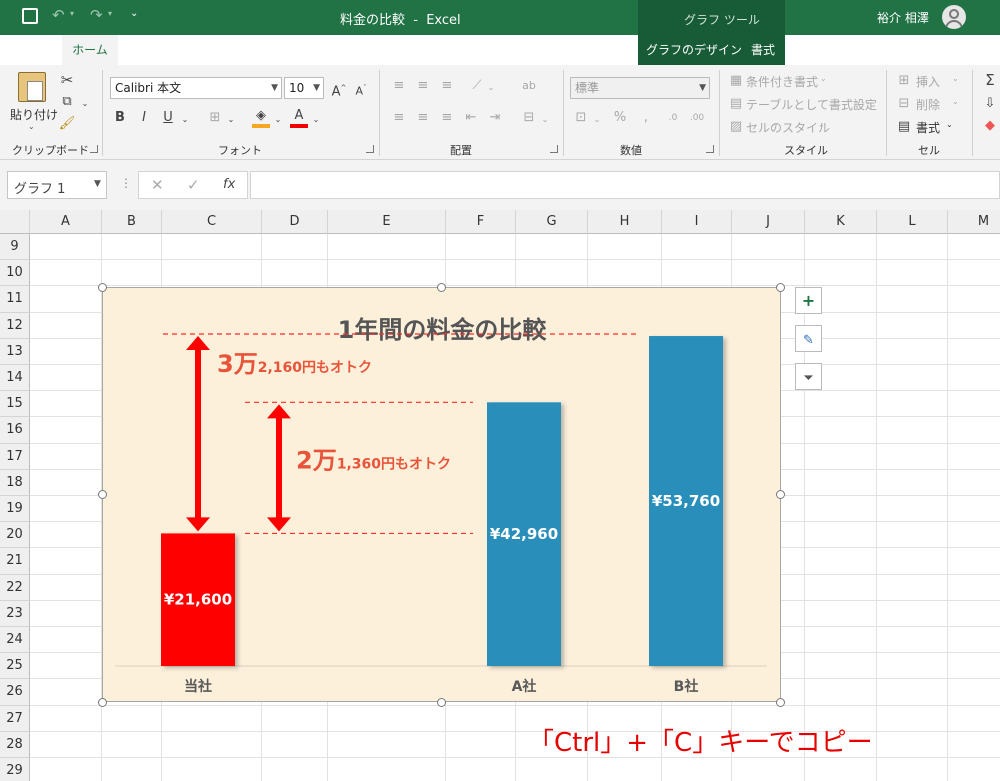 The image size is (1000, 781). I want to click on tab-chart-design: グラフのデザイン, so click(694, 50).